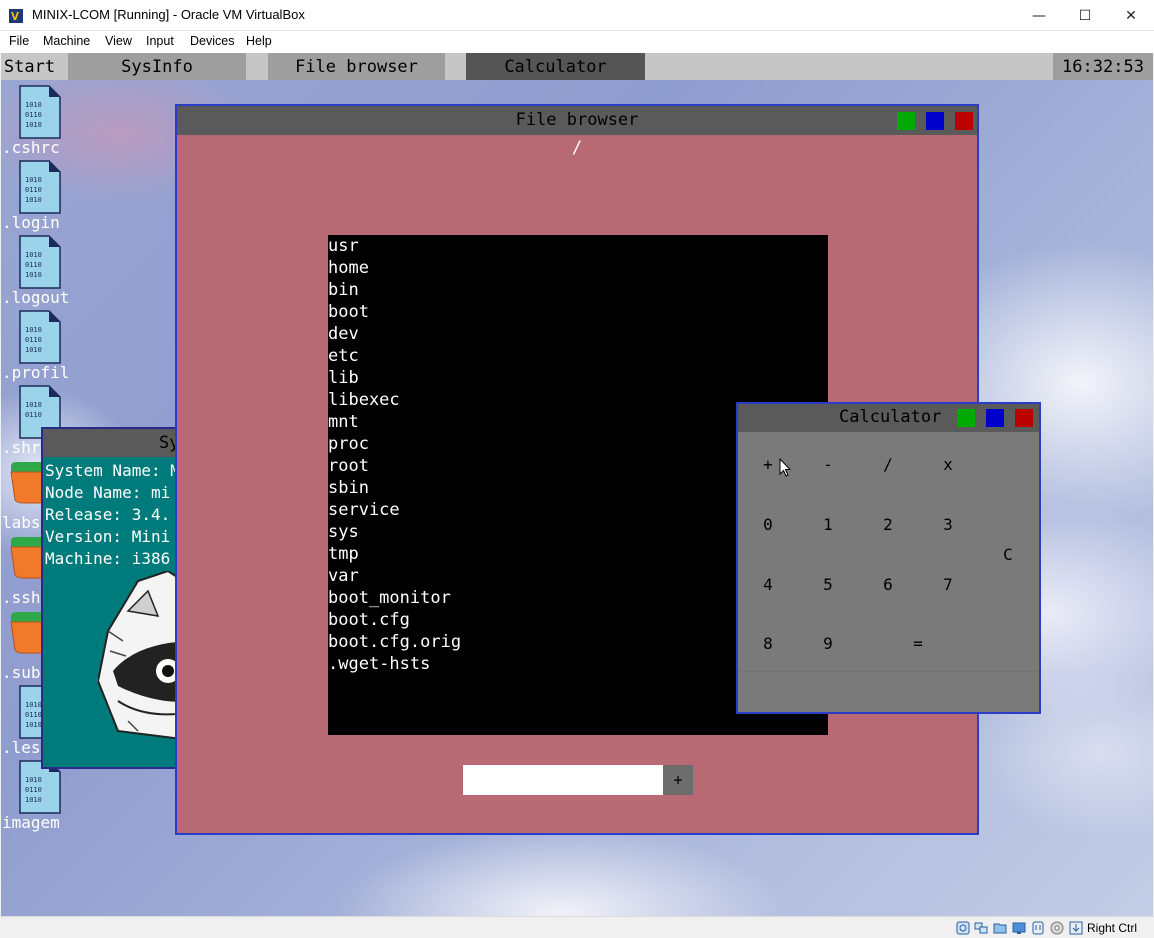 The height and width of the screenshot is (938, 1154). I want to click on calc-key-4: 4, so click(768, 584).